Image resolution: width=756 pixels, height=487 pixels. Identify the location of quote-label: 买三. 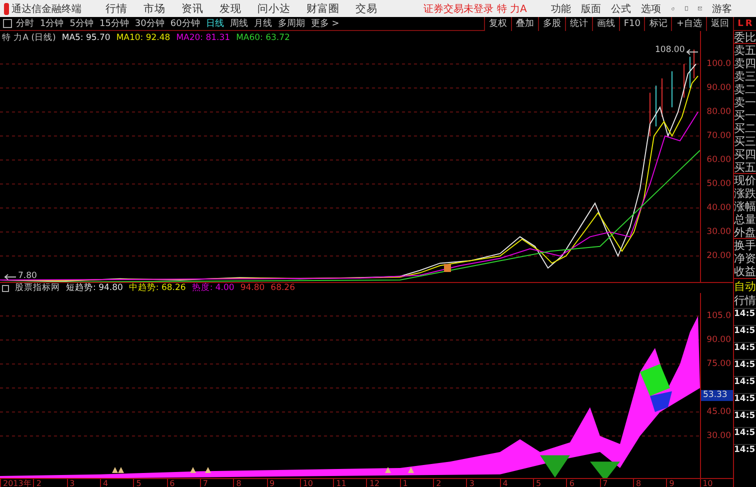
(745, 141).